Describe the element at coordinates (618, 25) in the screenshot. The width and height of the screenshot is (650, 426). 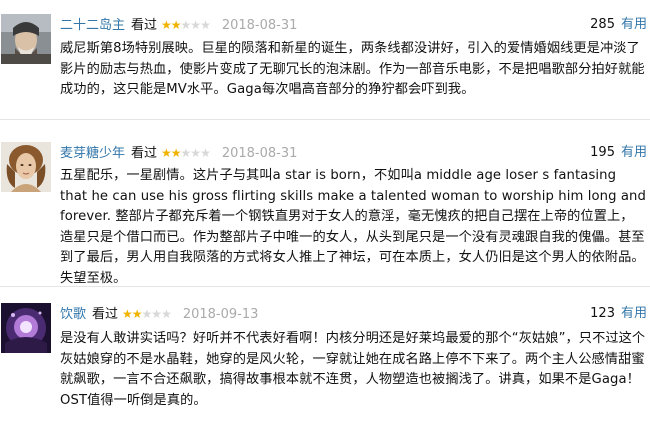
I see `vote-area: 285 有用` at that location.